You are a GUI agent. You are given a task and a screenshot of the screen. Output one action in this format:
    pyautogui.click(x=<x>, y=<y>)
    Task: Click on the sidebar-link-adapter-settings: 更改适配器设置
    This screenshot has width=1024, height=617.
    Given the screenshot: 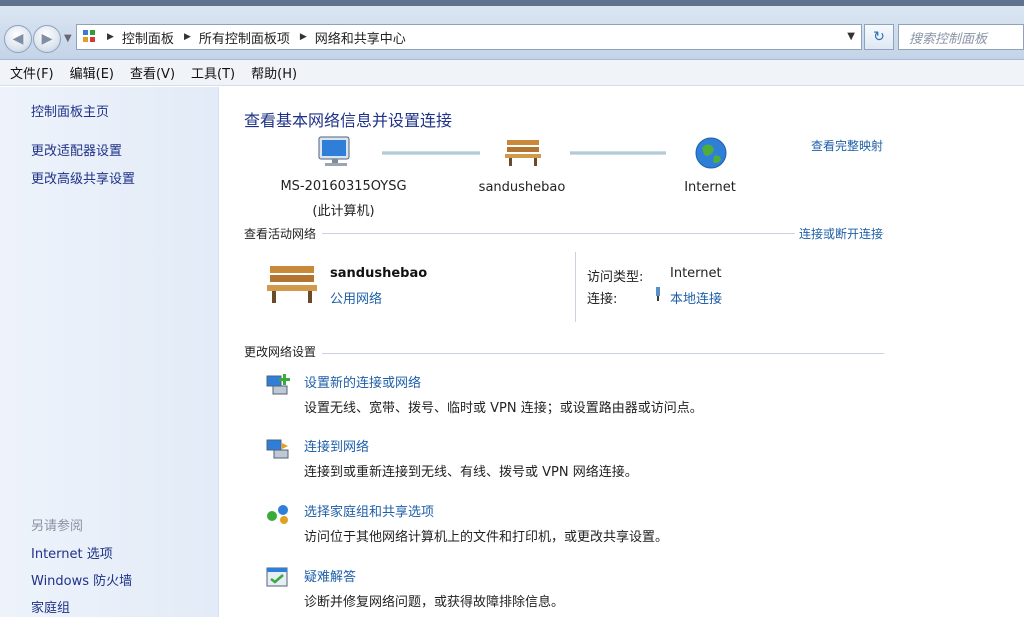 What is the action you would take?
    pyautogui.click(x=76, y=149)
    